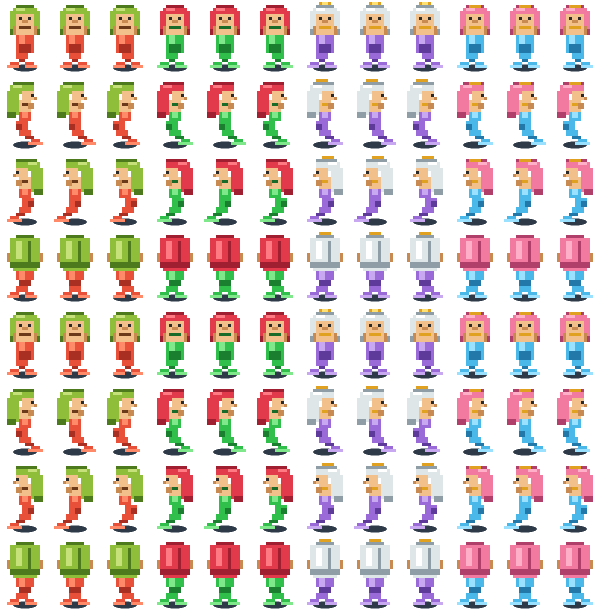 This screenshot has width=600, height=614. Describe the element at coordinates (26, 499) in the screenshot. I see `green-haired-mermaid-sprite-side-left` at that location.